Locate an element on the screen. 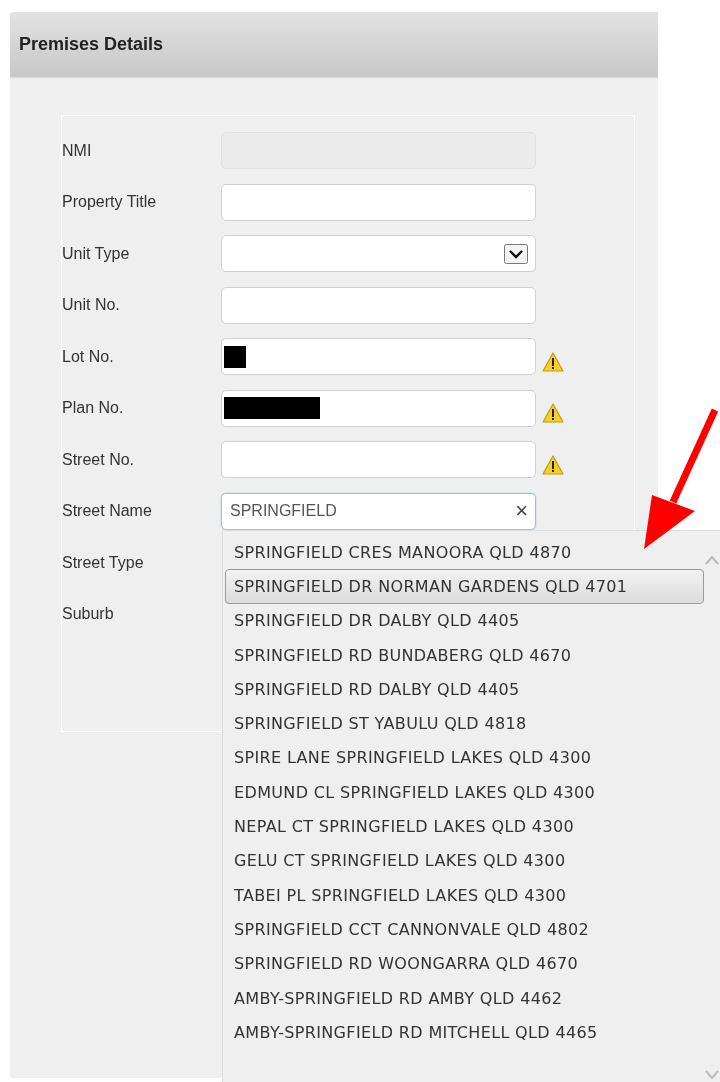 The image size is (720, 1082). field-label: Street Type is located at coordinates (103, 562).